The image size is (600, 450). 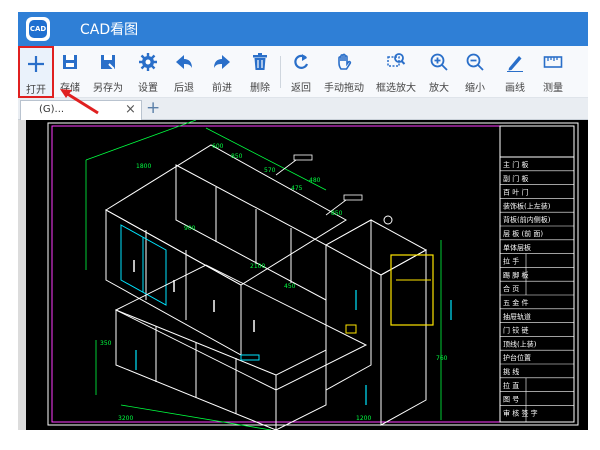 What do you see at coordinates (475, 62) in the screenshot?
I see `zoom-out-icon` at bounding box center [475, 62].